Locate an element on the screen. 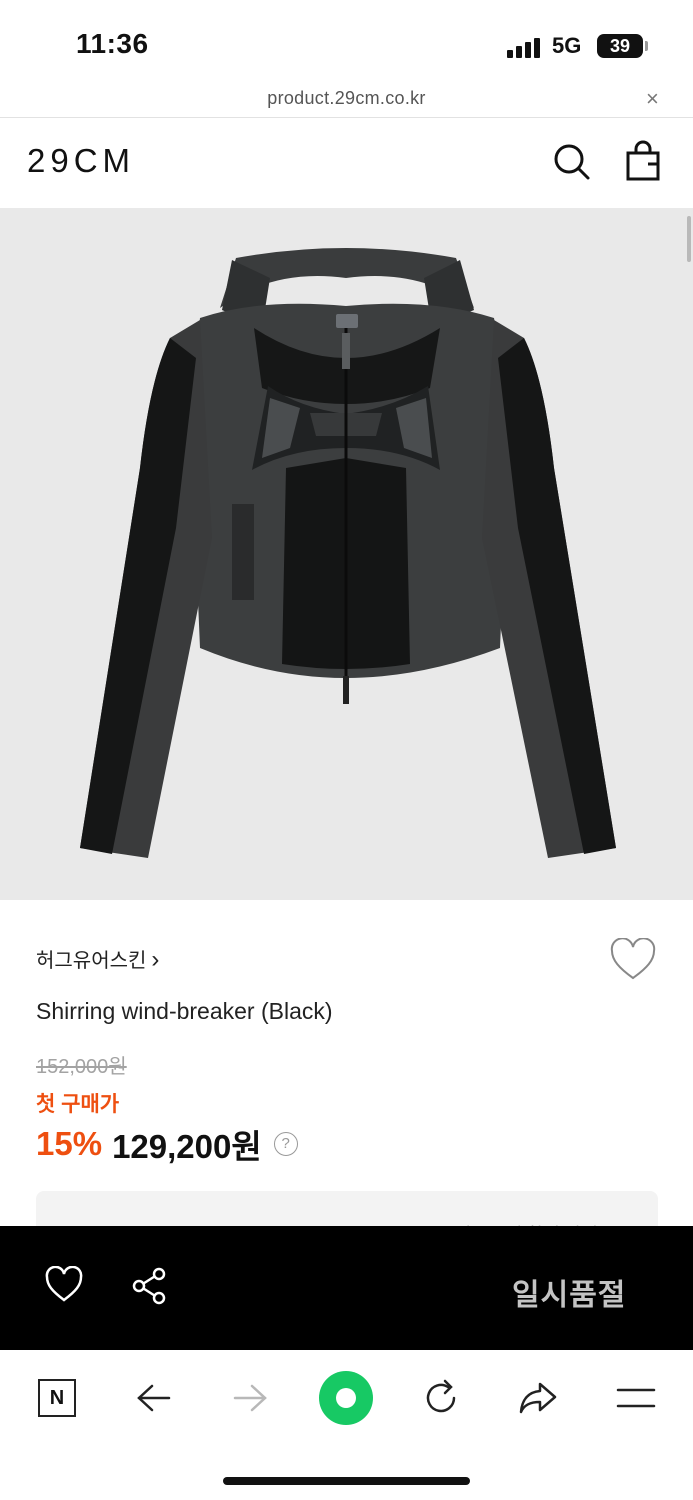  naver-n-letter: N is located at coordinates (57, 1398).